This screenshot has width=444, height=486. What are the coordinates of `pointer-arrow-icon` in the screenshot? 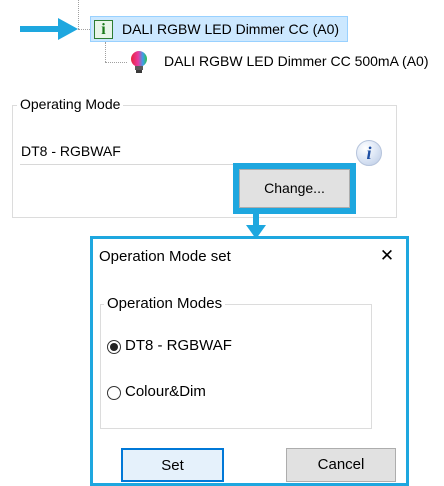 It's located at (49, 29).